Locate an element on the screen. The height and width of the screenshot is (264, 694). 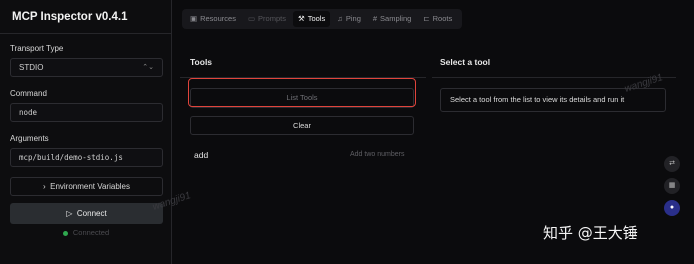
tab-label: Tools is located at coordinates (316, 18).